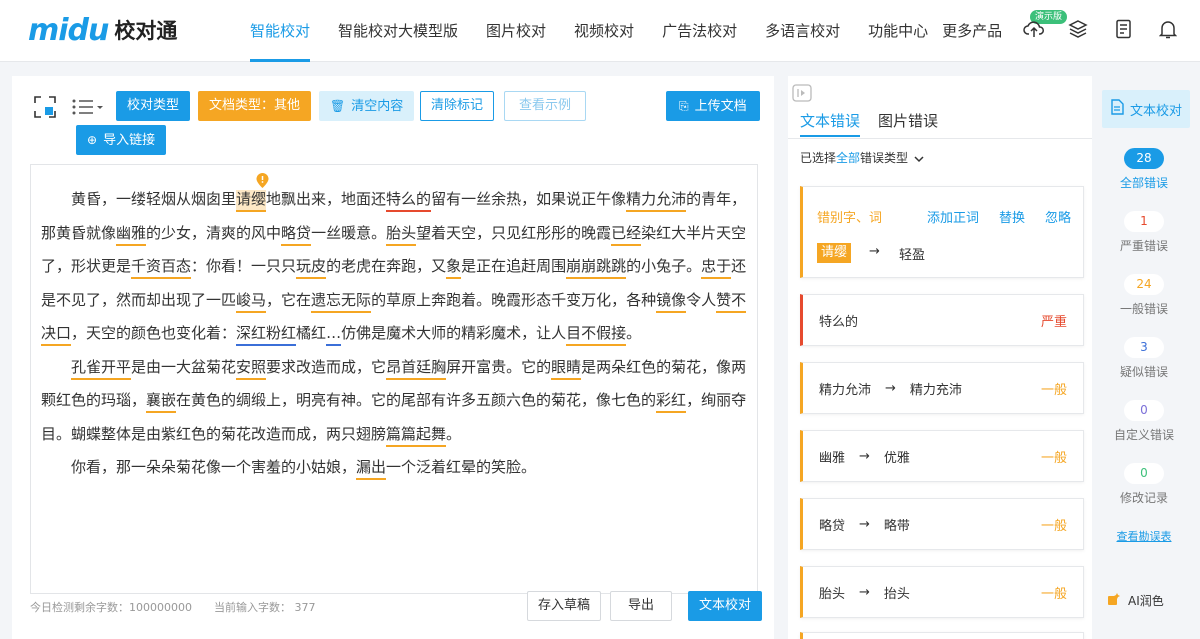  I want to click on error-mark: 胎头, so click(401, 234).